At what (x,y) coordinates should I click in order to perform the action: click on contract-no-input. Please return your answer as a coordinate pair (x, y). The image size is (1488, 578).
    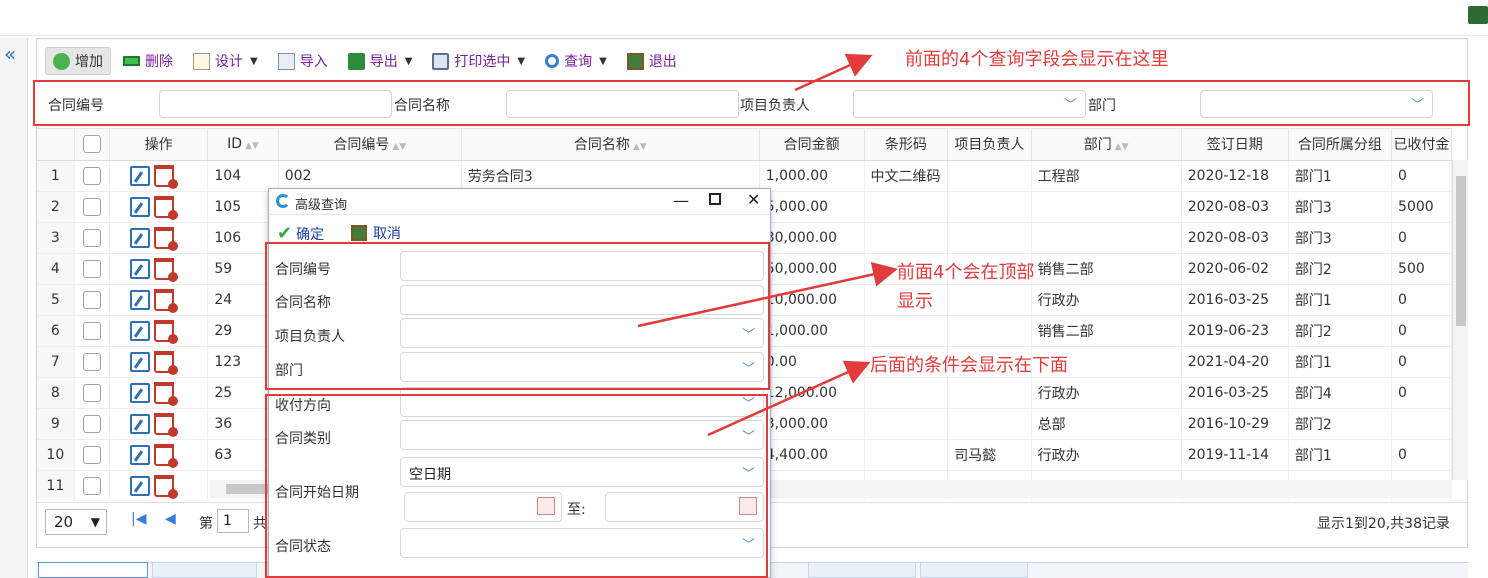
    Looking at the image, I should click on (275, 104).